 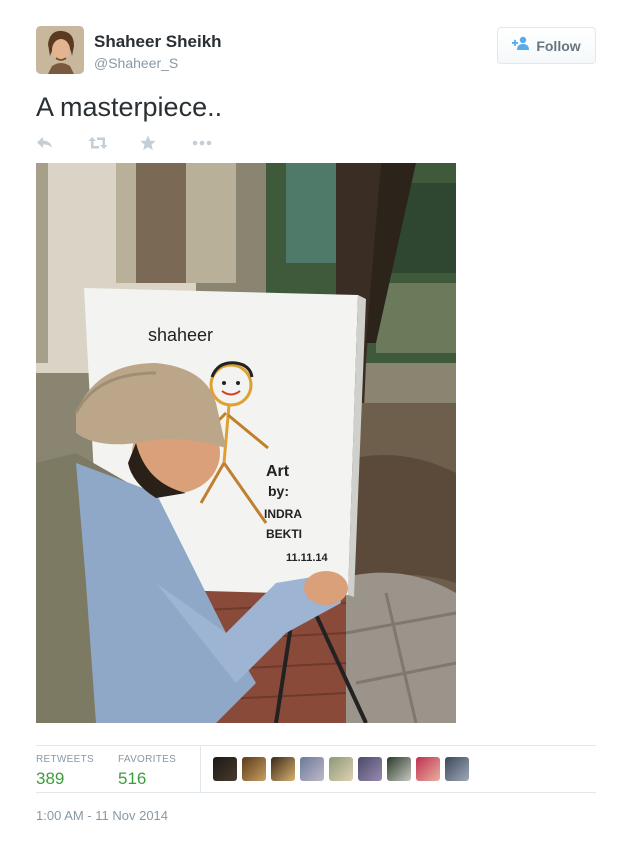 I want to click on tweet-timestamp: 1:00 AM - 11 Nov 2014, so click(x=102, y=815).